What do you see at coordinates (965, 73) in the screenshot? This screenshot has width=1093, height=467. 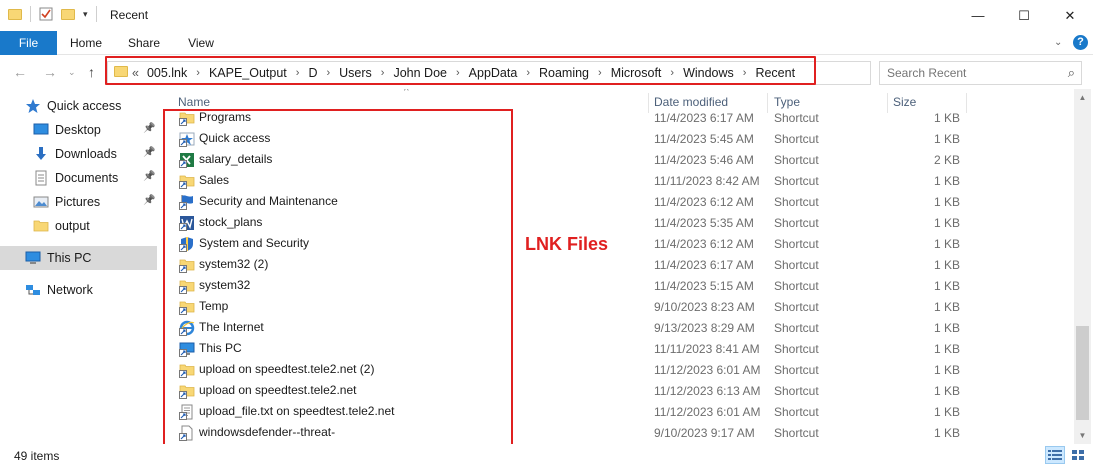 I see `search-input` at bounding box center [965, 73].